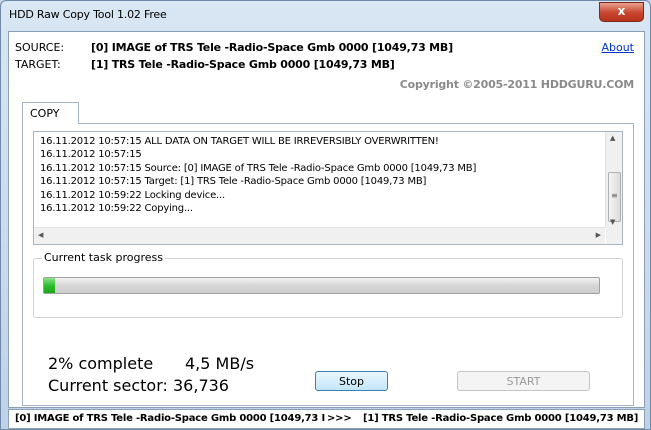  Describe the element at coordinates (612, 138) in the screenshot. I see `scroll-up-arrow-icon: ▲` at that location.